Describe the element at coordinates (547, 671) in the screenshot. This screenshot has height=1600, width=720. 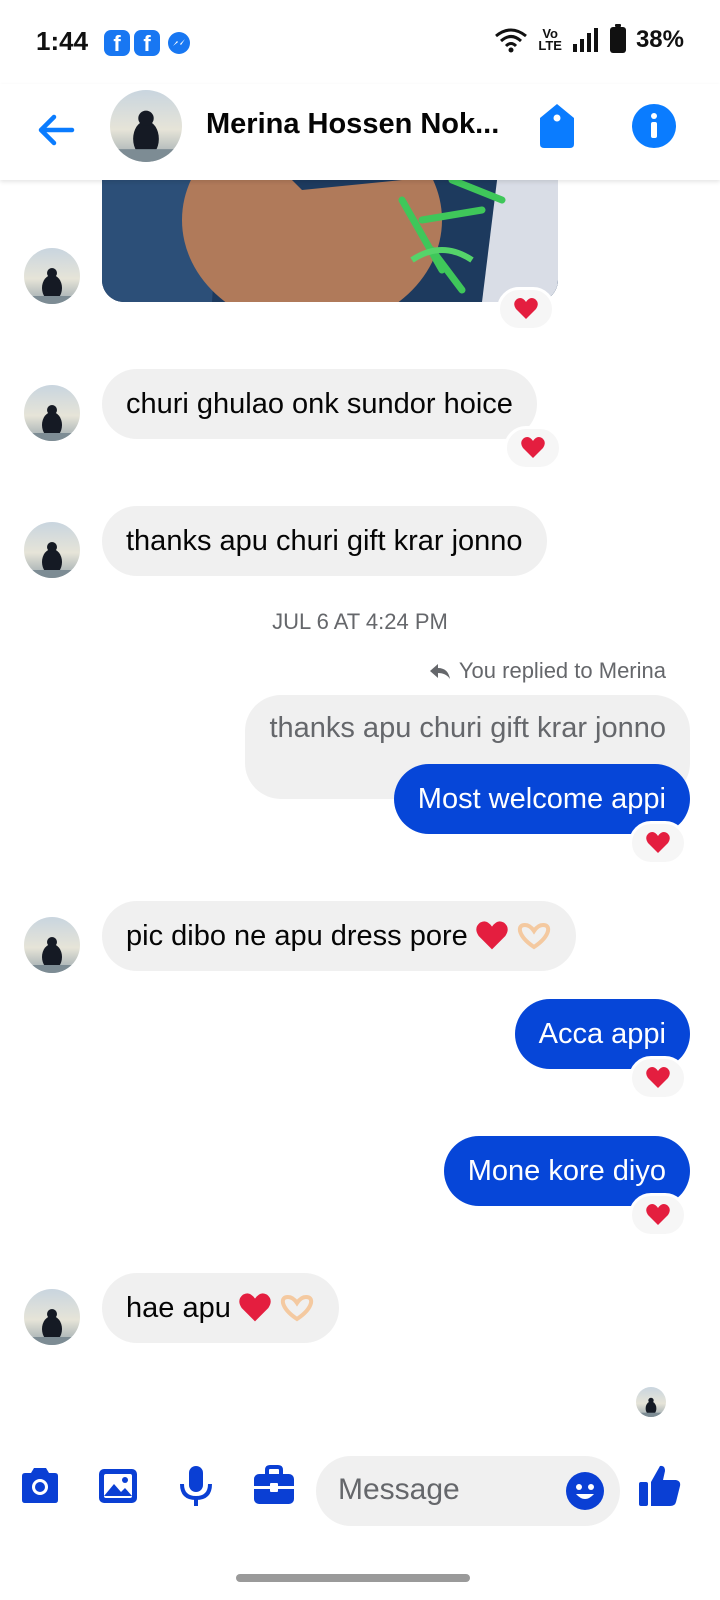
I see `reply-label: You replied to Merina` at that location.